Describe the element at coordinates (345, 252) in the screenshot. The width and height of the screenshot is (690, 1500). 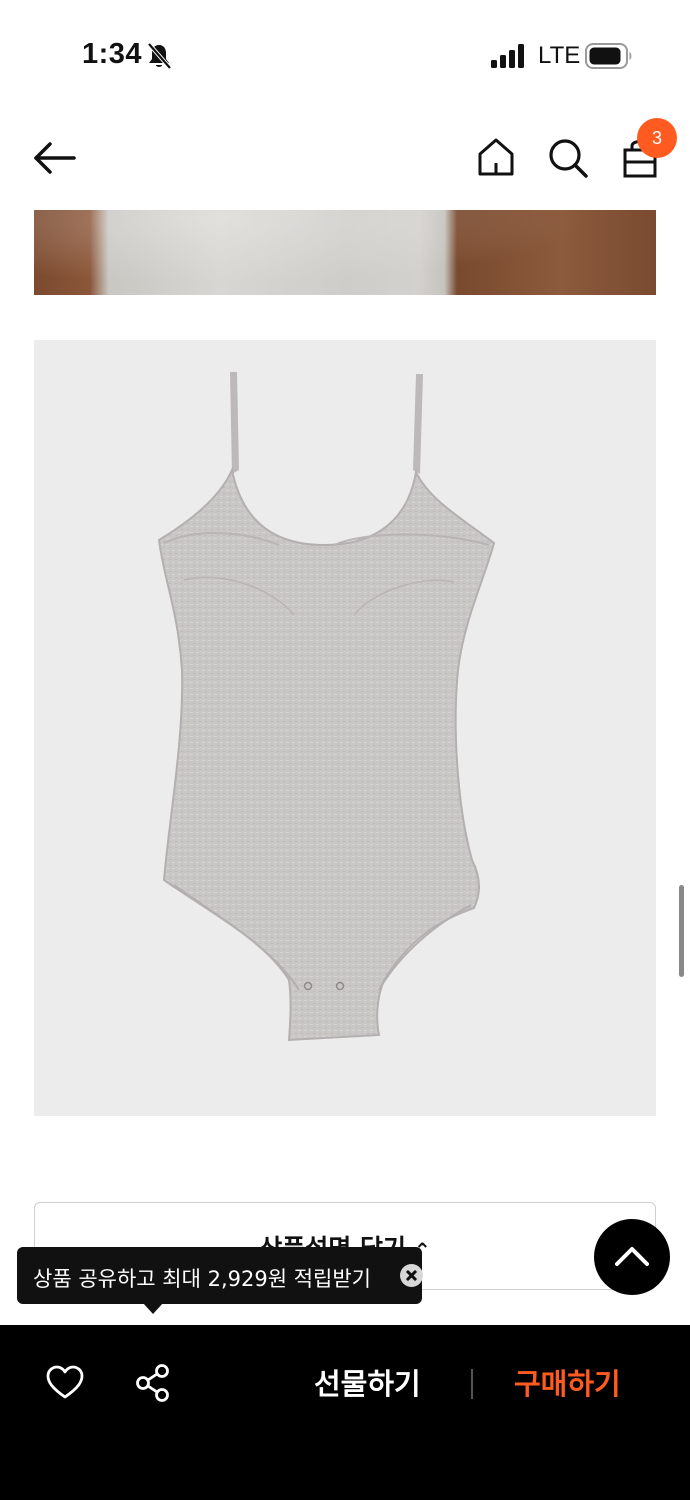
I see `model-photo` at that location.